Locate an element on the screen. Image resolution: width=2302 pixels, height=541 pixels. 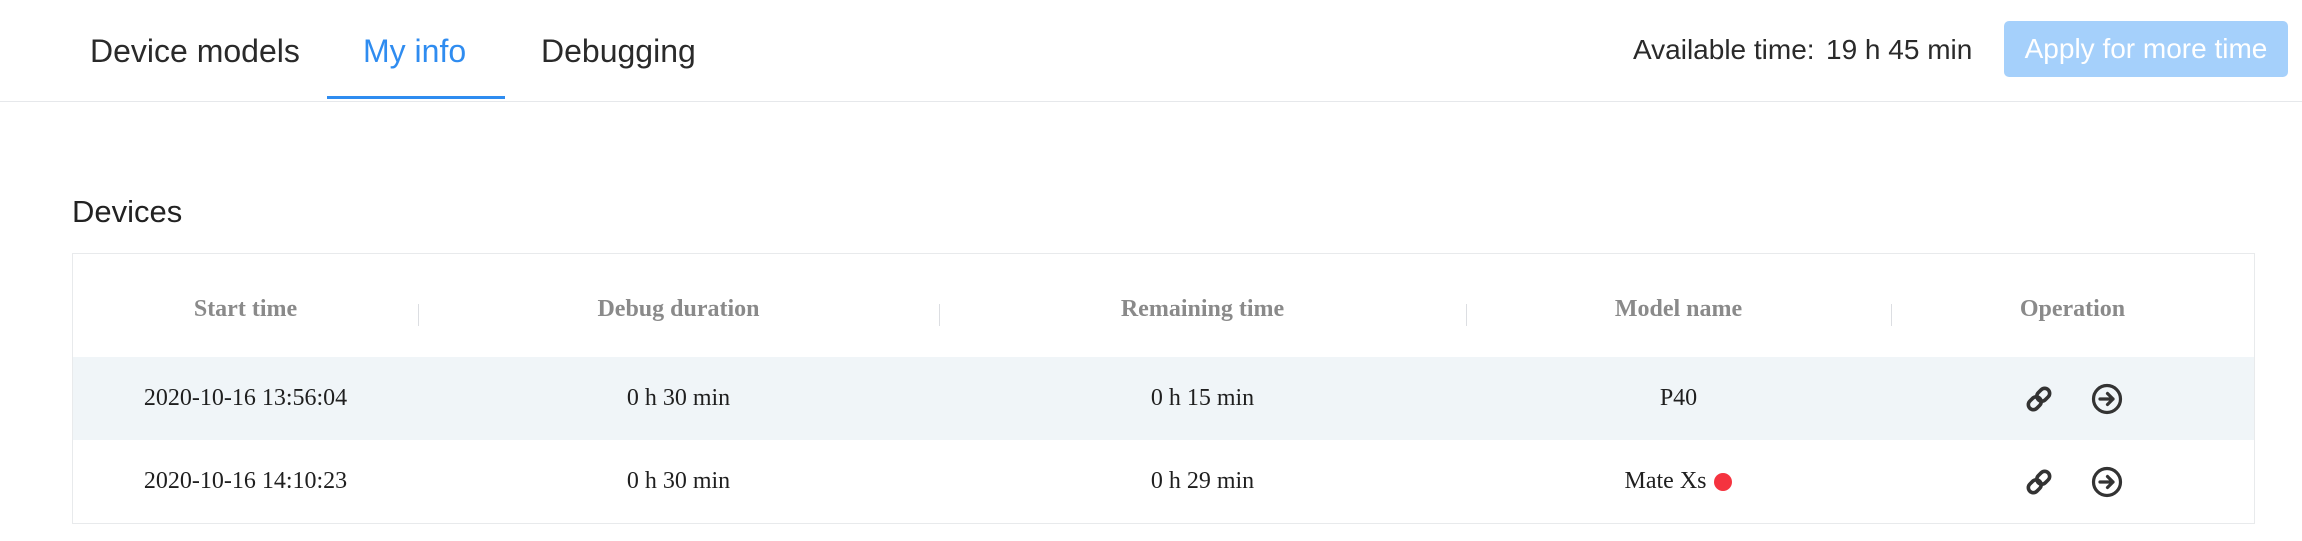
tab-debugging: Debugging is located at coordinates (618, 50).